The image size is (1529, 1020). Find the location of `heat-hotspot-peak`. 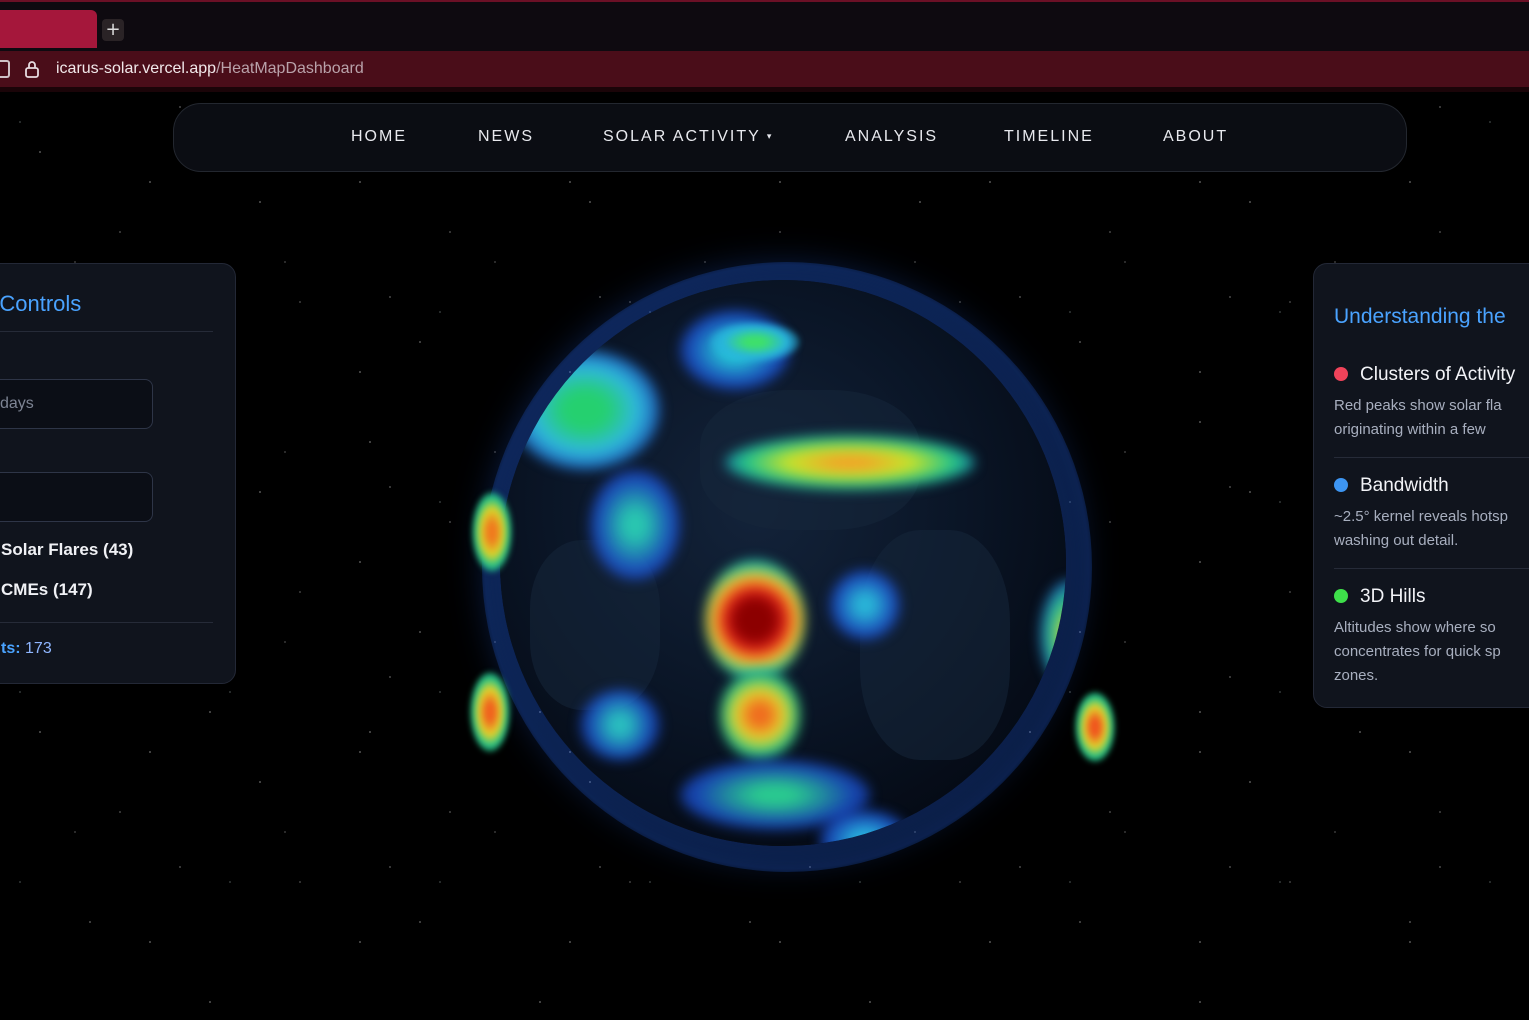

heat-hotspot-peak is located at coordinates (755, 620).